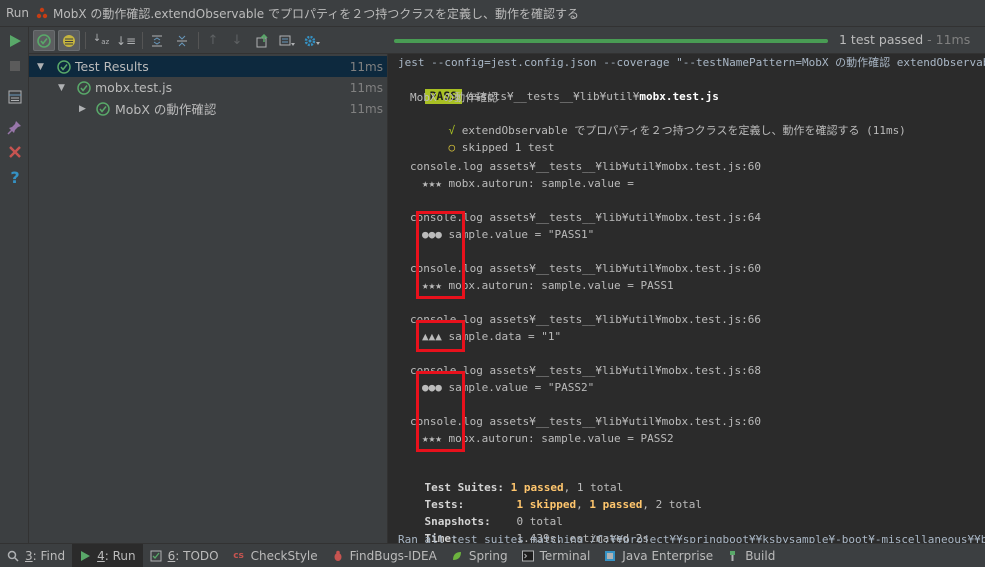 This screenshot has width=985, height=567. Describe the element at coordinates (565, 555) in the screenshot. I see `tab-label: Terminal` at that location.